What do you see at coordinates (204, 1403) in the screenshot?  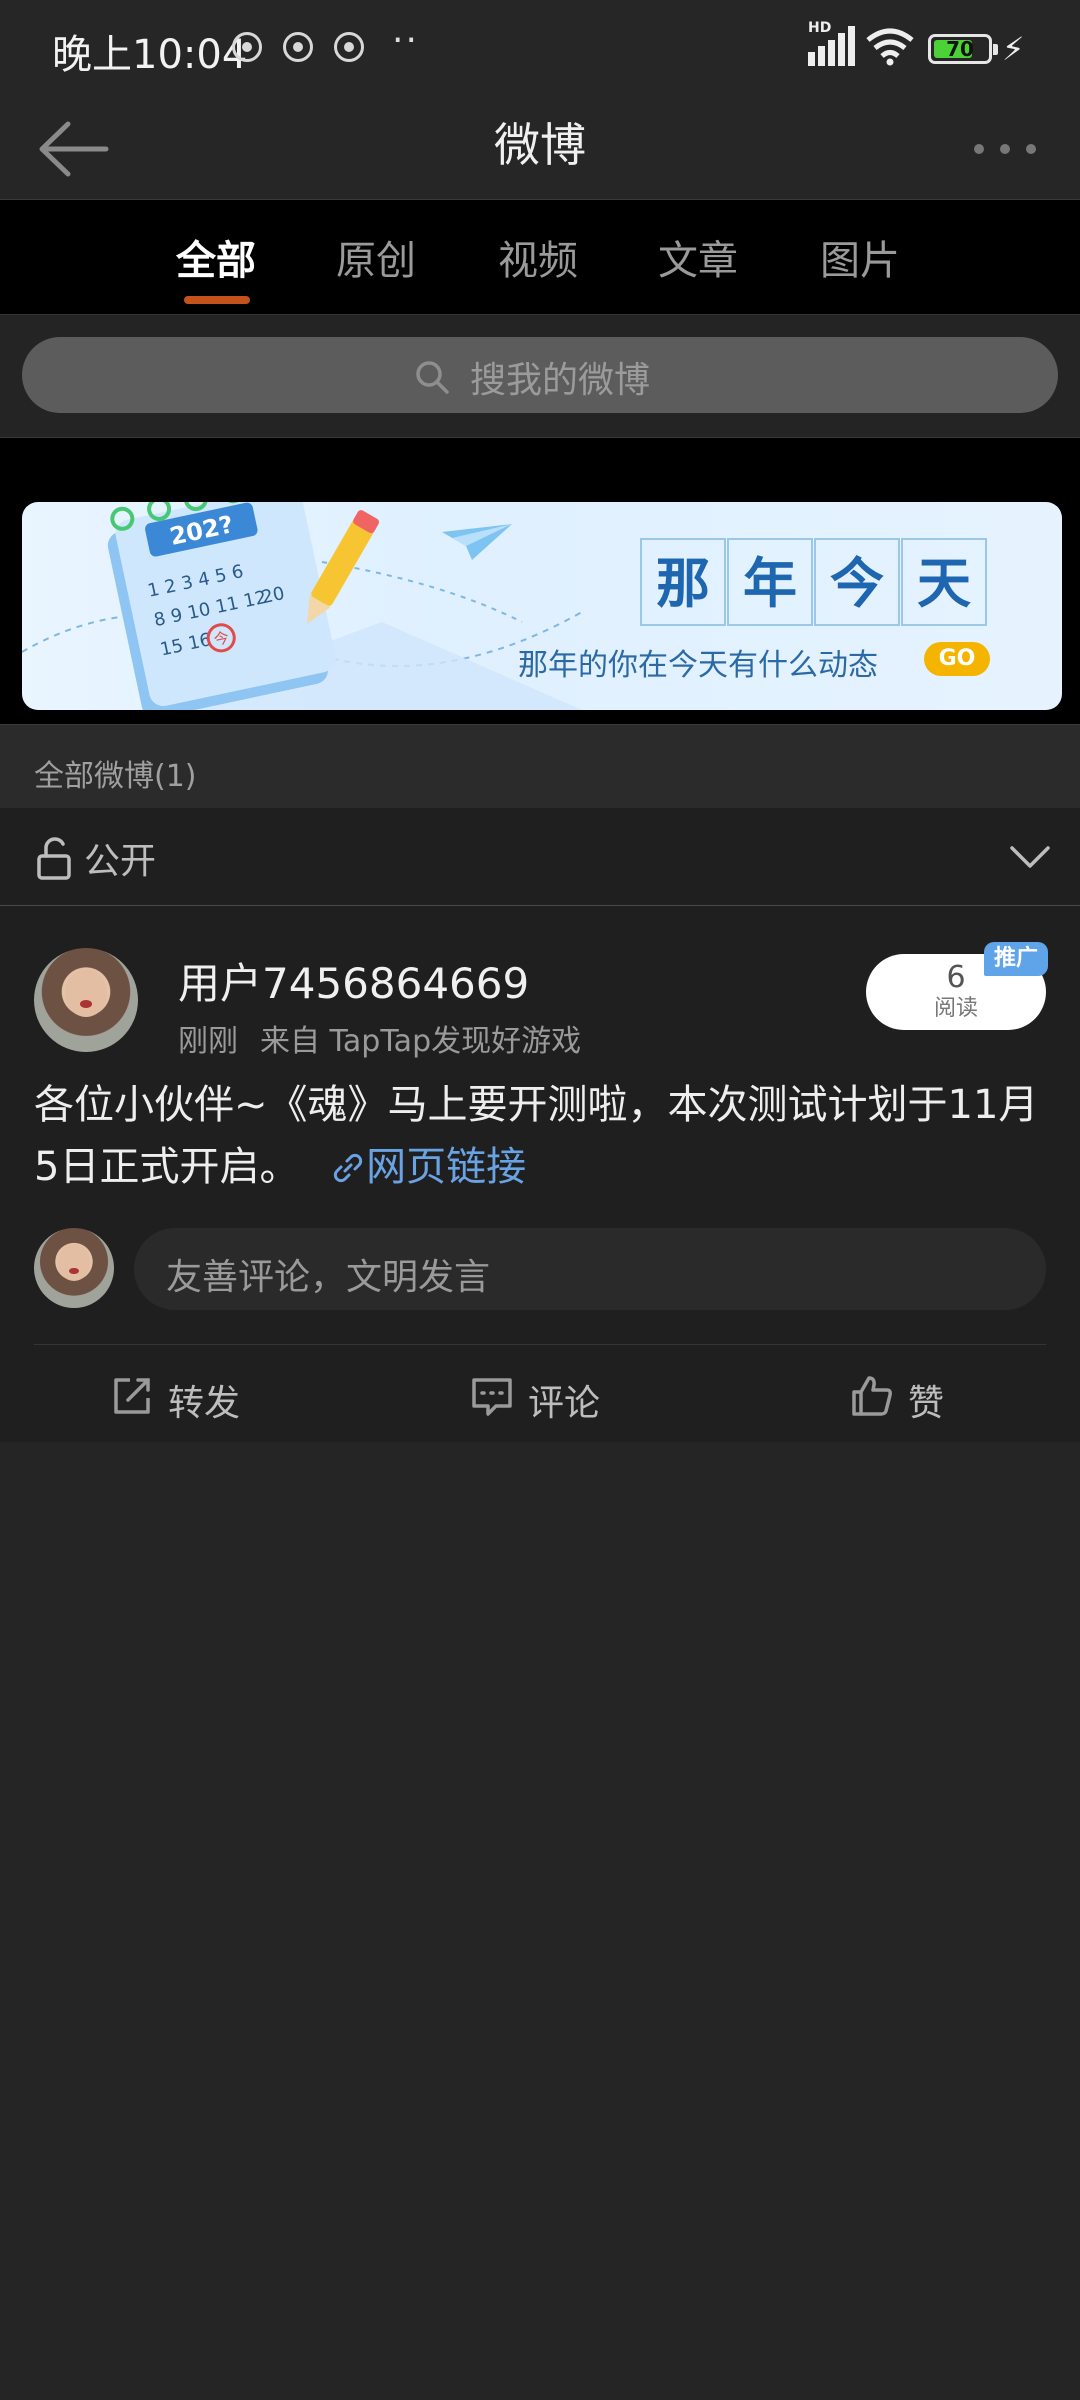 I see `repost-label: 转发` at bounding box center [204, 1403].